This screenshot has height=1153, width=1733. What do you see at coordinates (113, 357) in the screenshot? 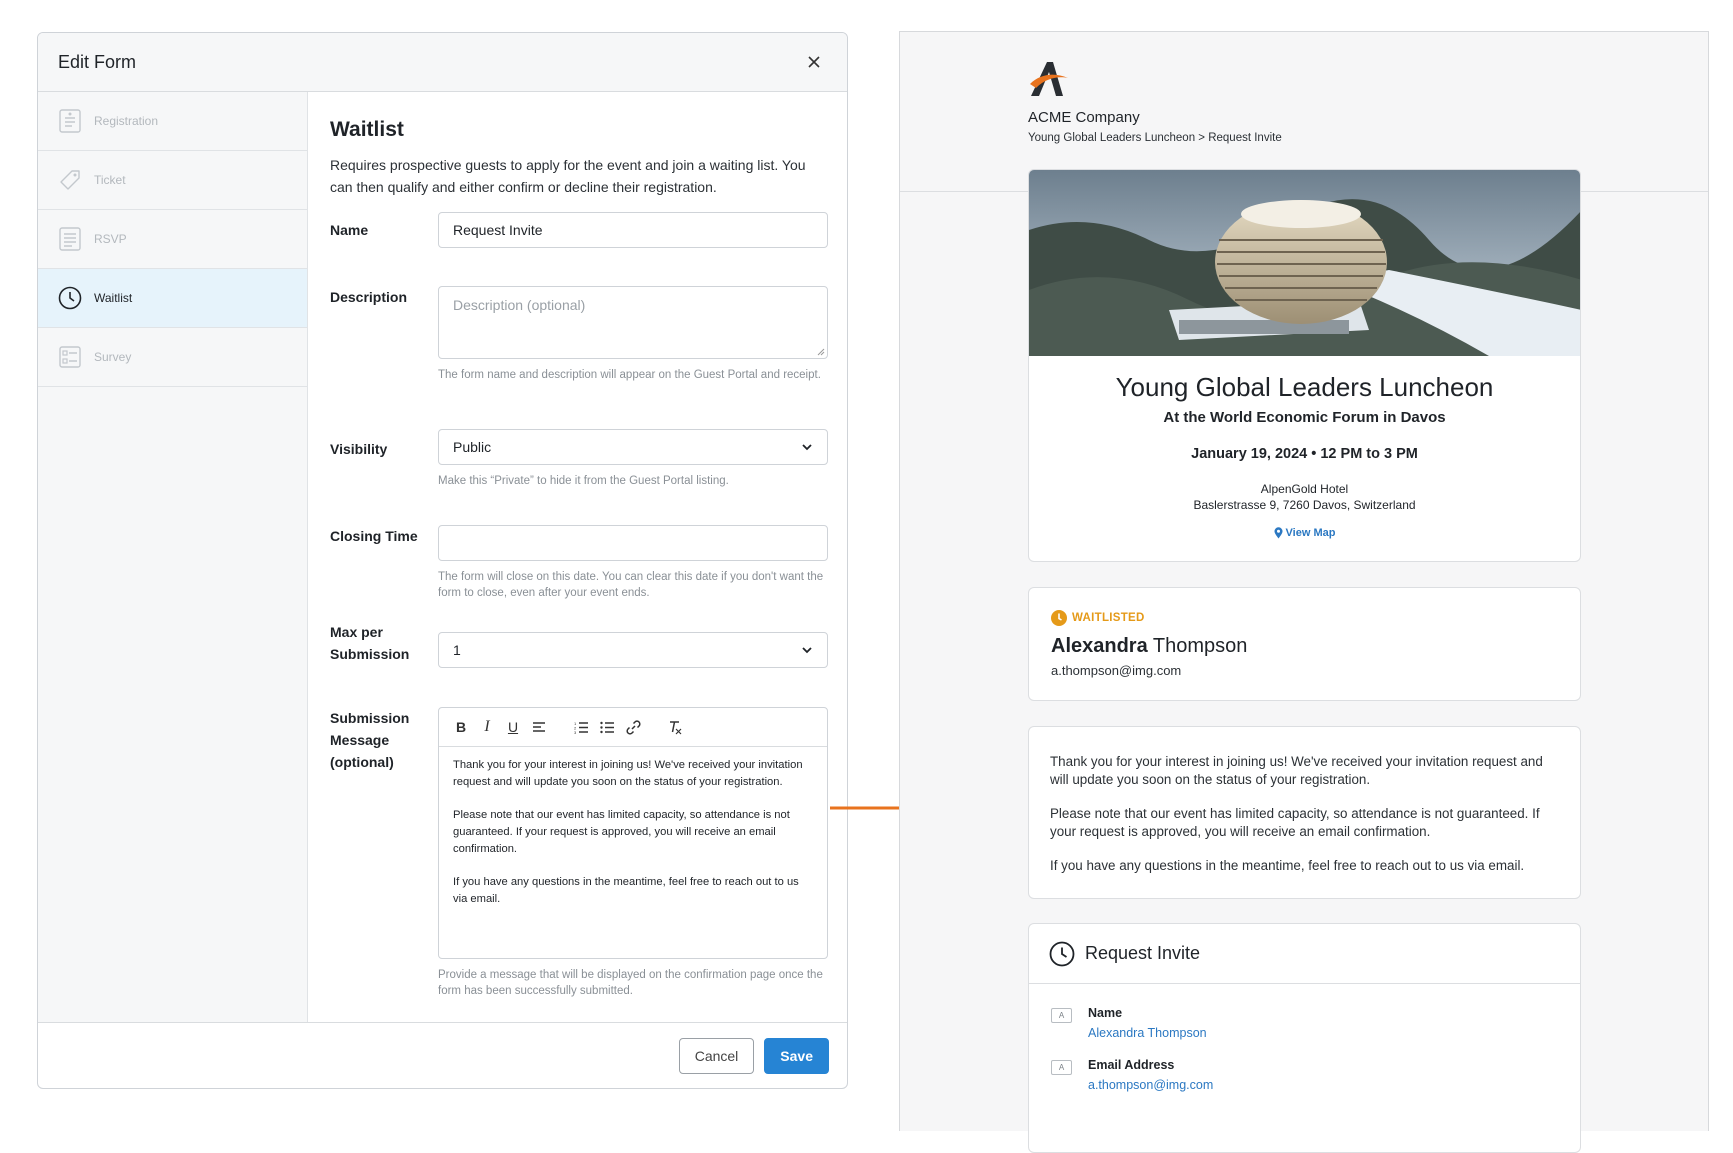
I see `sidebar-item-label: Survey` at bounding box center [113, 357].